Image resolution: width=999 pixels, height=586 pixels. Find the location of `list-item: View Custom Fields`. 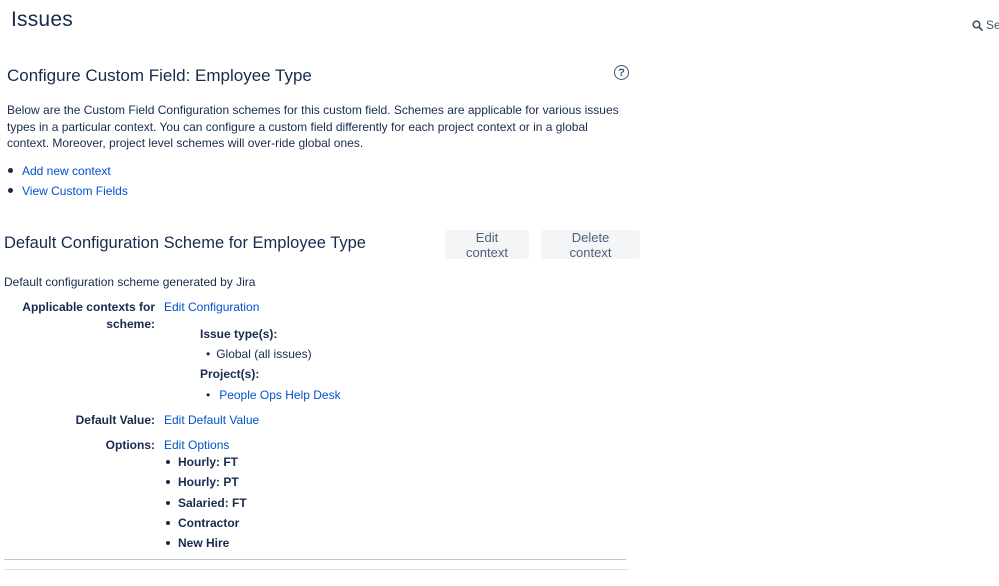

list-item: View Custom Fields is located at coordinates (67, 193).